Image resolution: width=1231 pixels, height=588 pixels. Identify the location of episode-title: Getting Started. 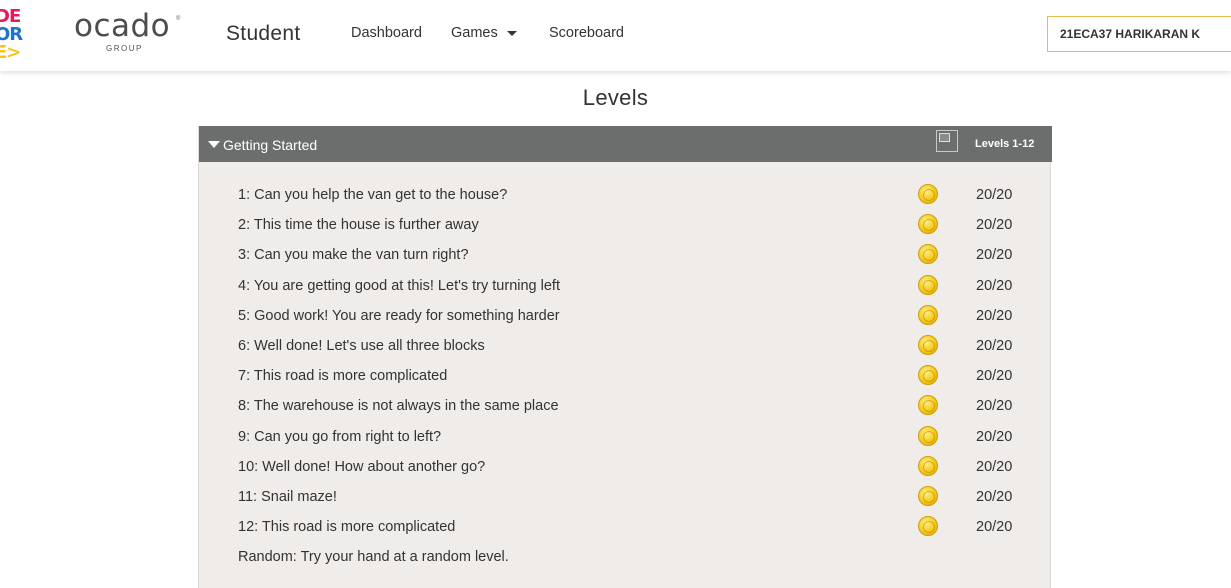
(270, 145).